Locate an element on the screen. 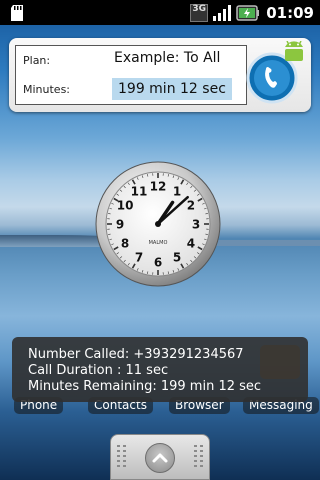 The height and width of the screenshot is (480, 320). clock-numeral-2: 2 is located at coordinates (191, 206).